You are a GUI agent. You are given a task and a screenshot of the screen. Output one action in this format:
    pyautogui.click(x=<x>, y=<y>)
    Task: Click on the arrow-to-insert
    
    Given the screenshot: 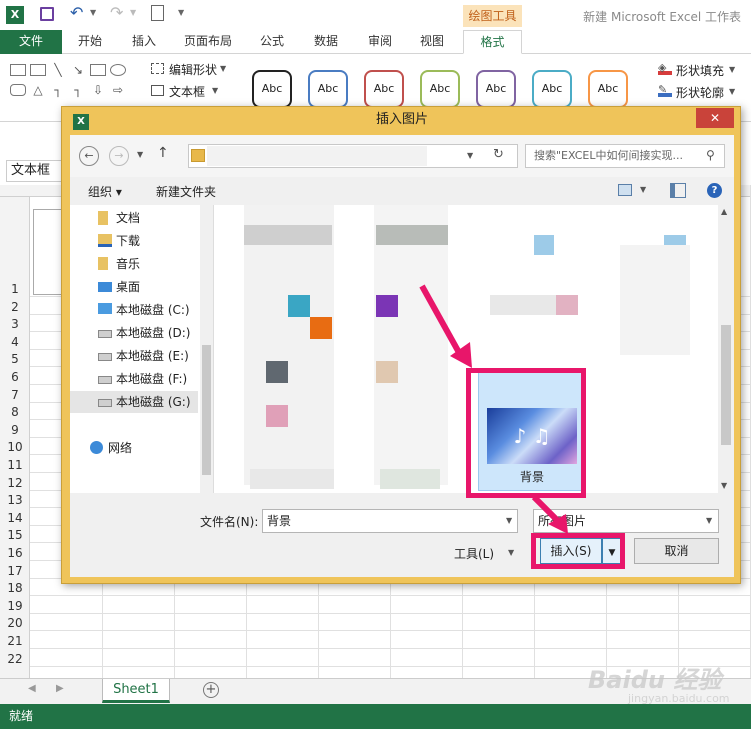 What is the action you would take?
    pyautogui.click(x=547, y=510)
    